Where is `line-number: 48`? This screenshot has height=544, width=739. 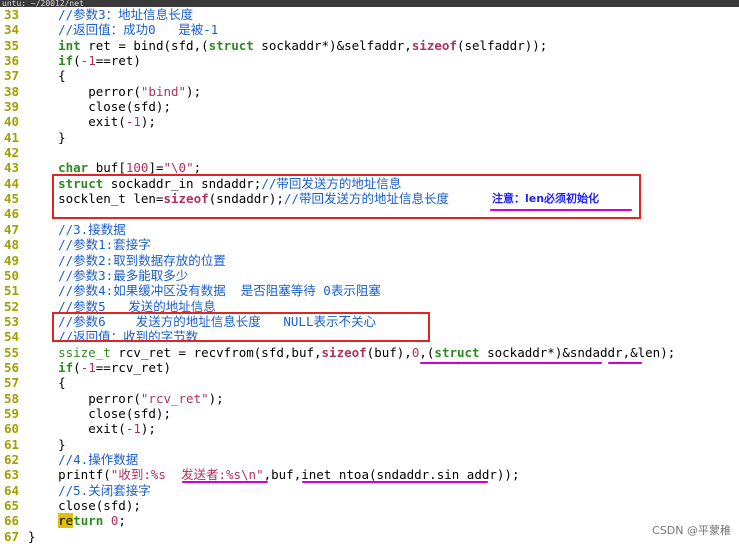
line-number: 48 is located at coordinates (12, 245).